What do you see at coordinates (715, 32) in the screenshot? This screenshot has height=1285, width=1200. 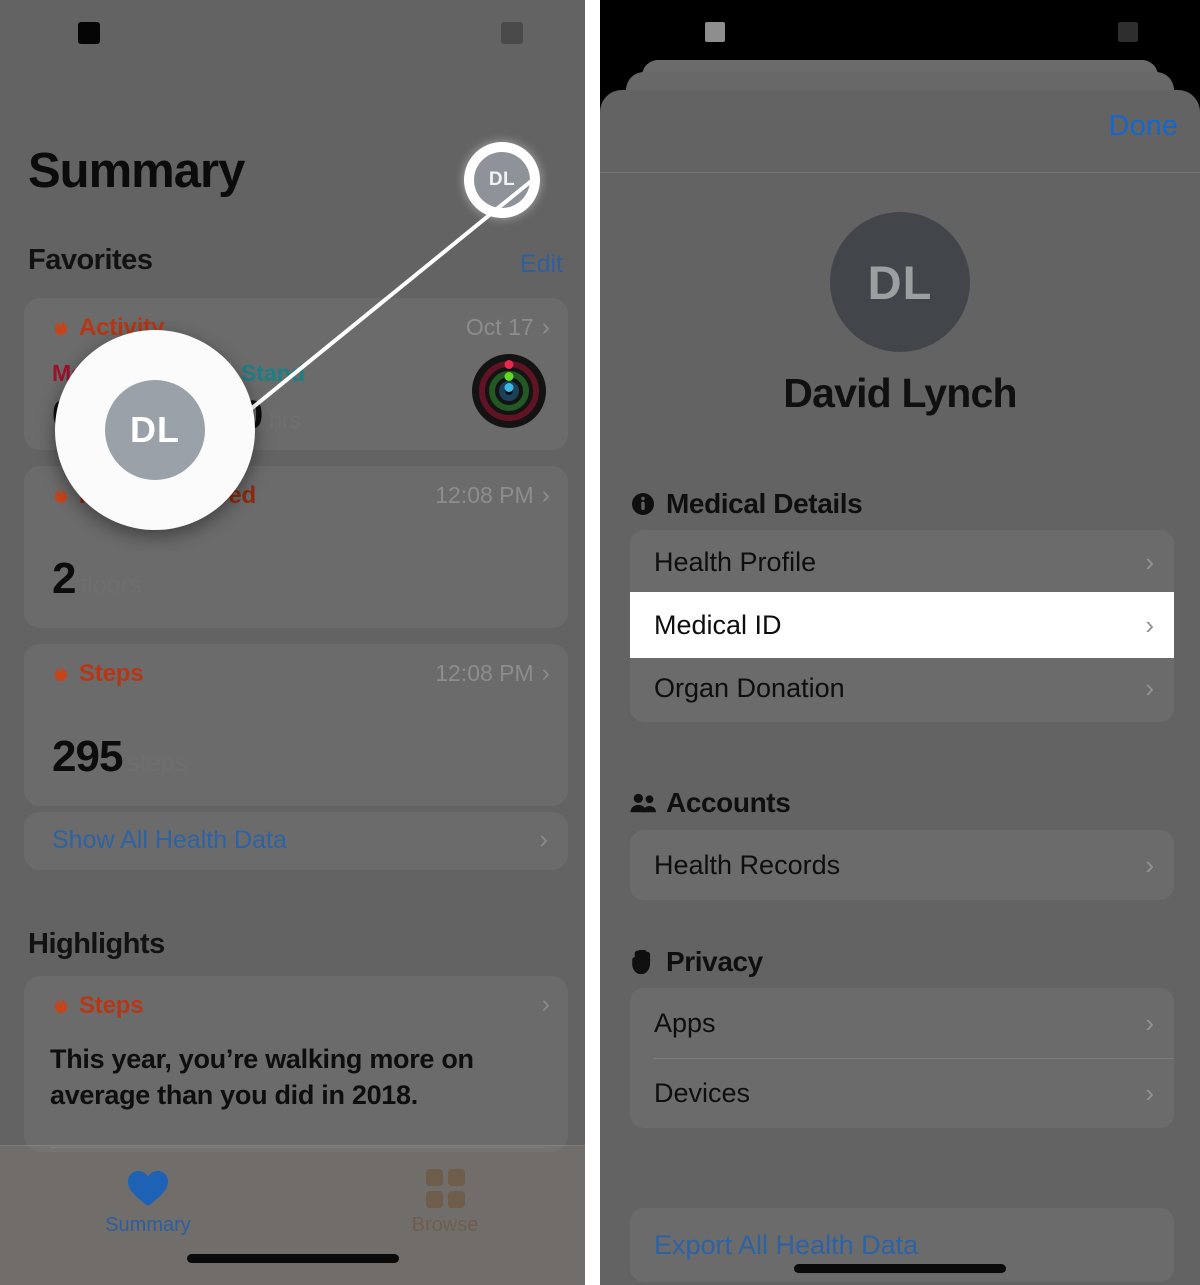 I see `status-bar-redacted-left` at bounding box center [715, 32].